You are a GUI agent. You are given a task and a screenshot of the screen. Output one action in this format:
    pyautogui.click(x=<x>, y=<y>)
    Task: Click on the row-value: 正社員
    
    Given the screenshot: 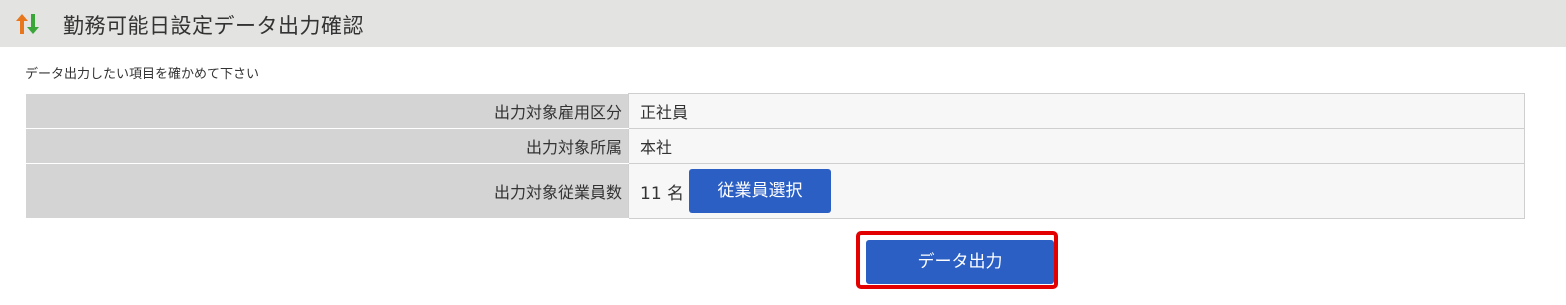 What is the action you would take?
    pyautogui.click(x=1076, y=111)
    